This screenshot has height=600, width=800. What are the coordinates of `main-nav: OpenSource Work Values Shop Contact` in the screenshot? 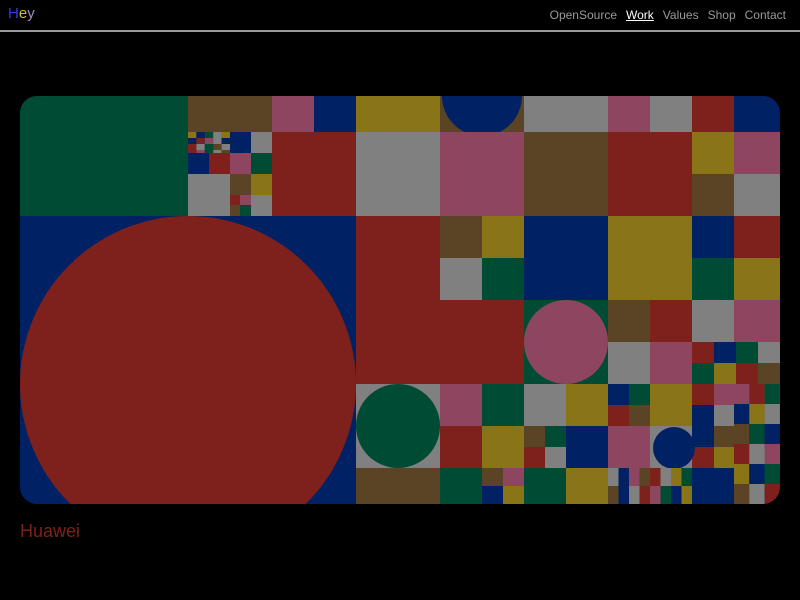 It's located at (668, 15).